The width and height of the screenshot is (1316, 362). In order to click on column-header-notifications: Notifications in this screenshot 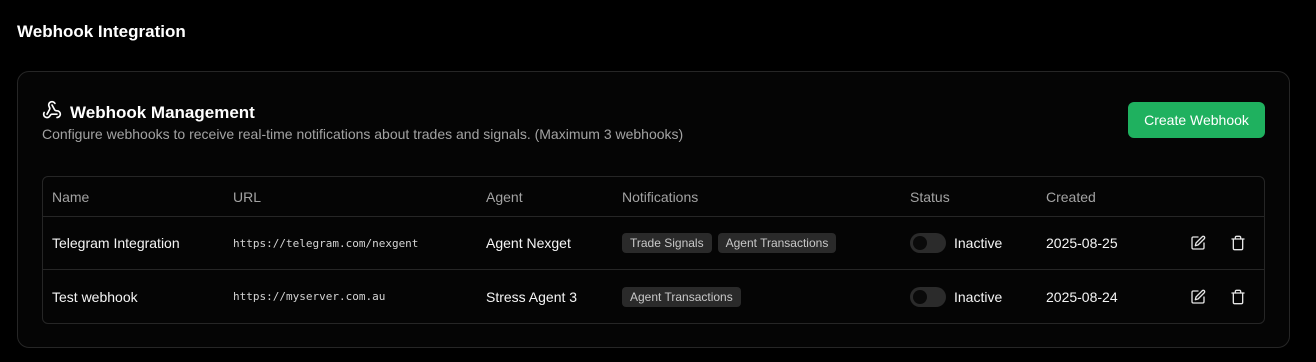, I will do `click(660, 196)`.